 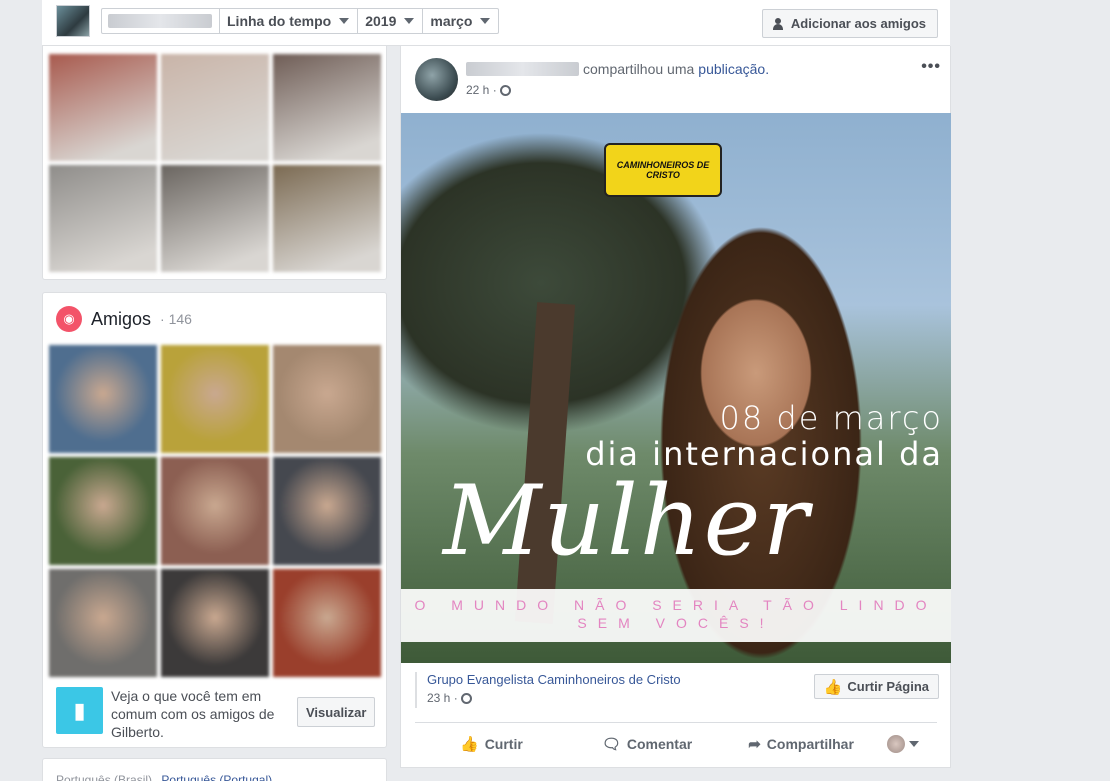 What do you see at coordinates (381, 21) in the screenshot?
I see `year-label: 2019` at bounding box center [381, 21].